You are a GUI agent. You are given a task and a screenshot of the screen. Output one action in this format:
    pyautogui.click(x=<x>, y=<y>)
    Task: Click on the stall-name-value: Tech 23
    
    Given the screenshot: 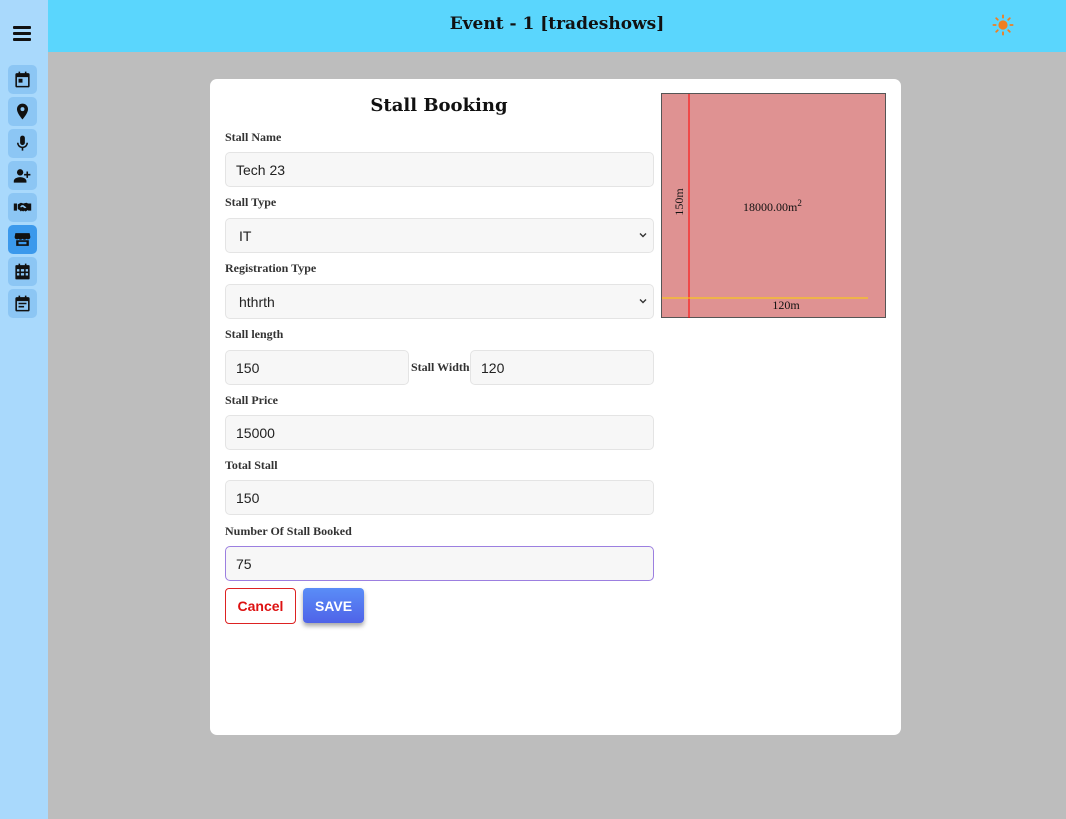 What is the action you would take?
    pyautogui.click(x=261, y=169)
    